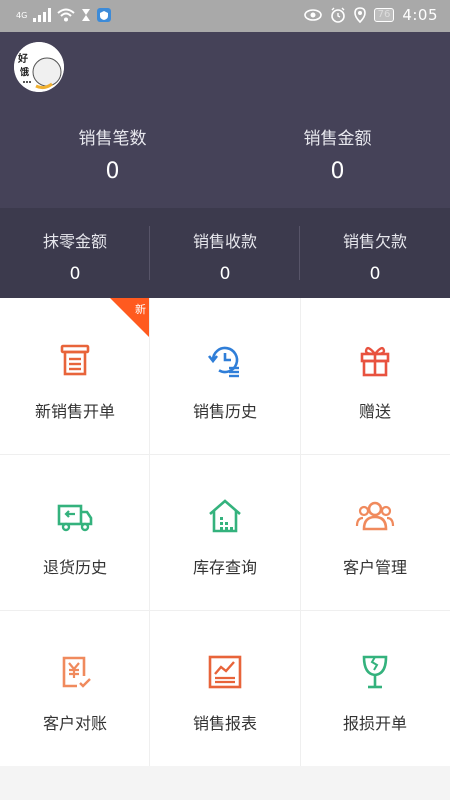 The width and height of the screenshot is (450, 800). I want to click on menu-label: 销售报表, so click(224, 723).